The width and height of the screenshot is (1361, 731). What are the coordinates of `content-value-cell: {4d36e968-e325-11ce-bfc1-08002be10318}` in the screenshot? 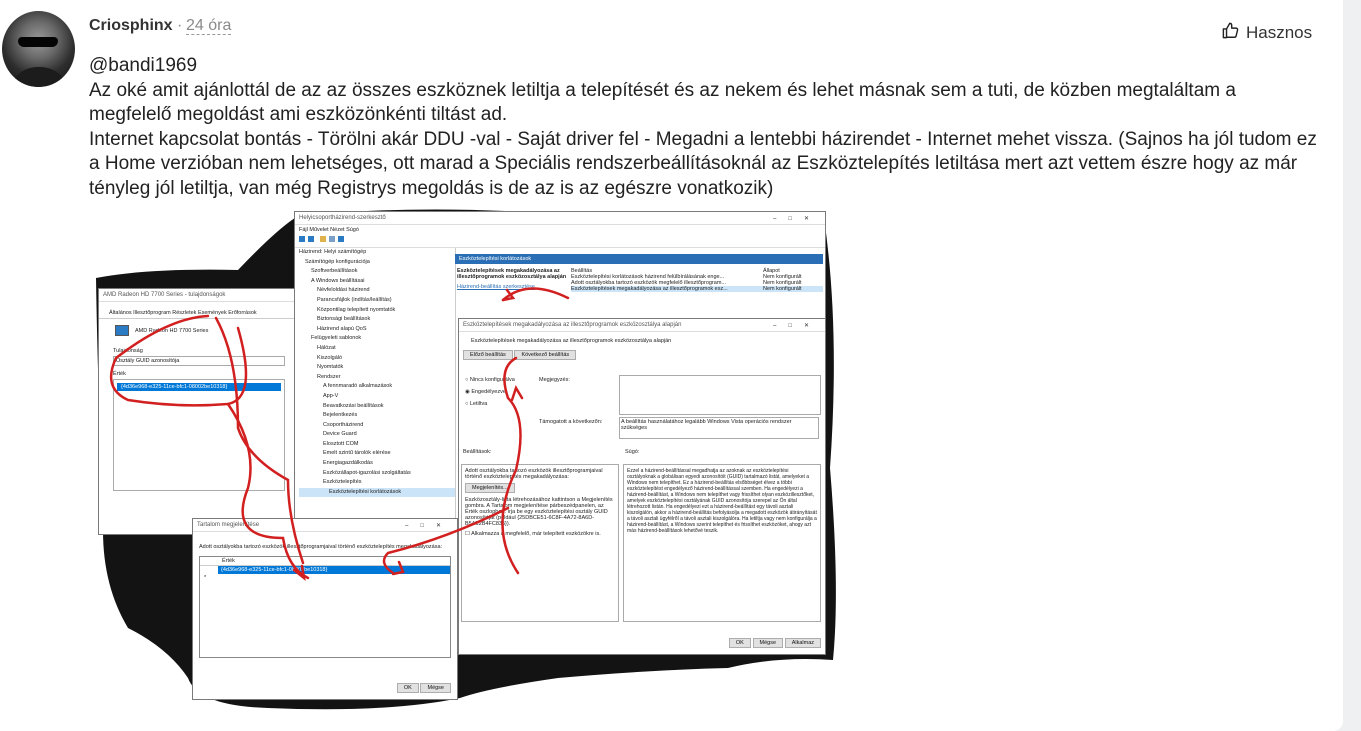 It's located at (334, 570).